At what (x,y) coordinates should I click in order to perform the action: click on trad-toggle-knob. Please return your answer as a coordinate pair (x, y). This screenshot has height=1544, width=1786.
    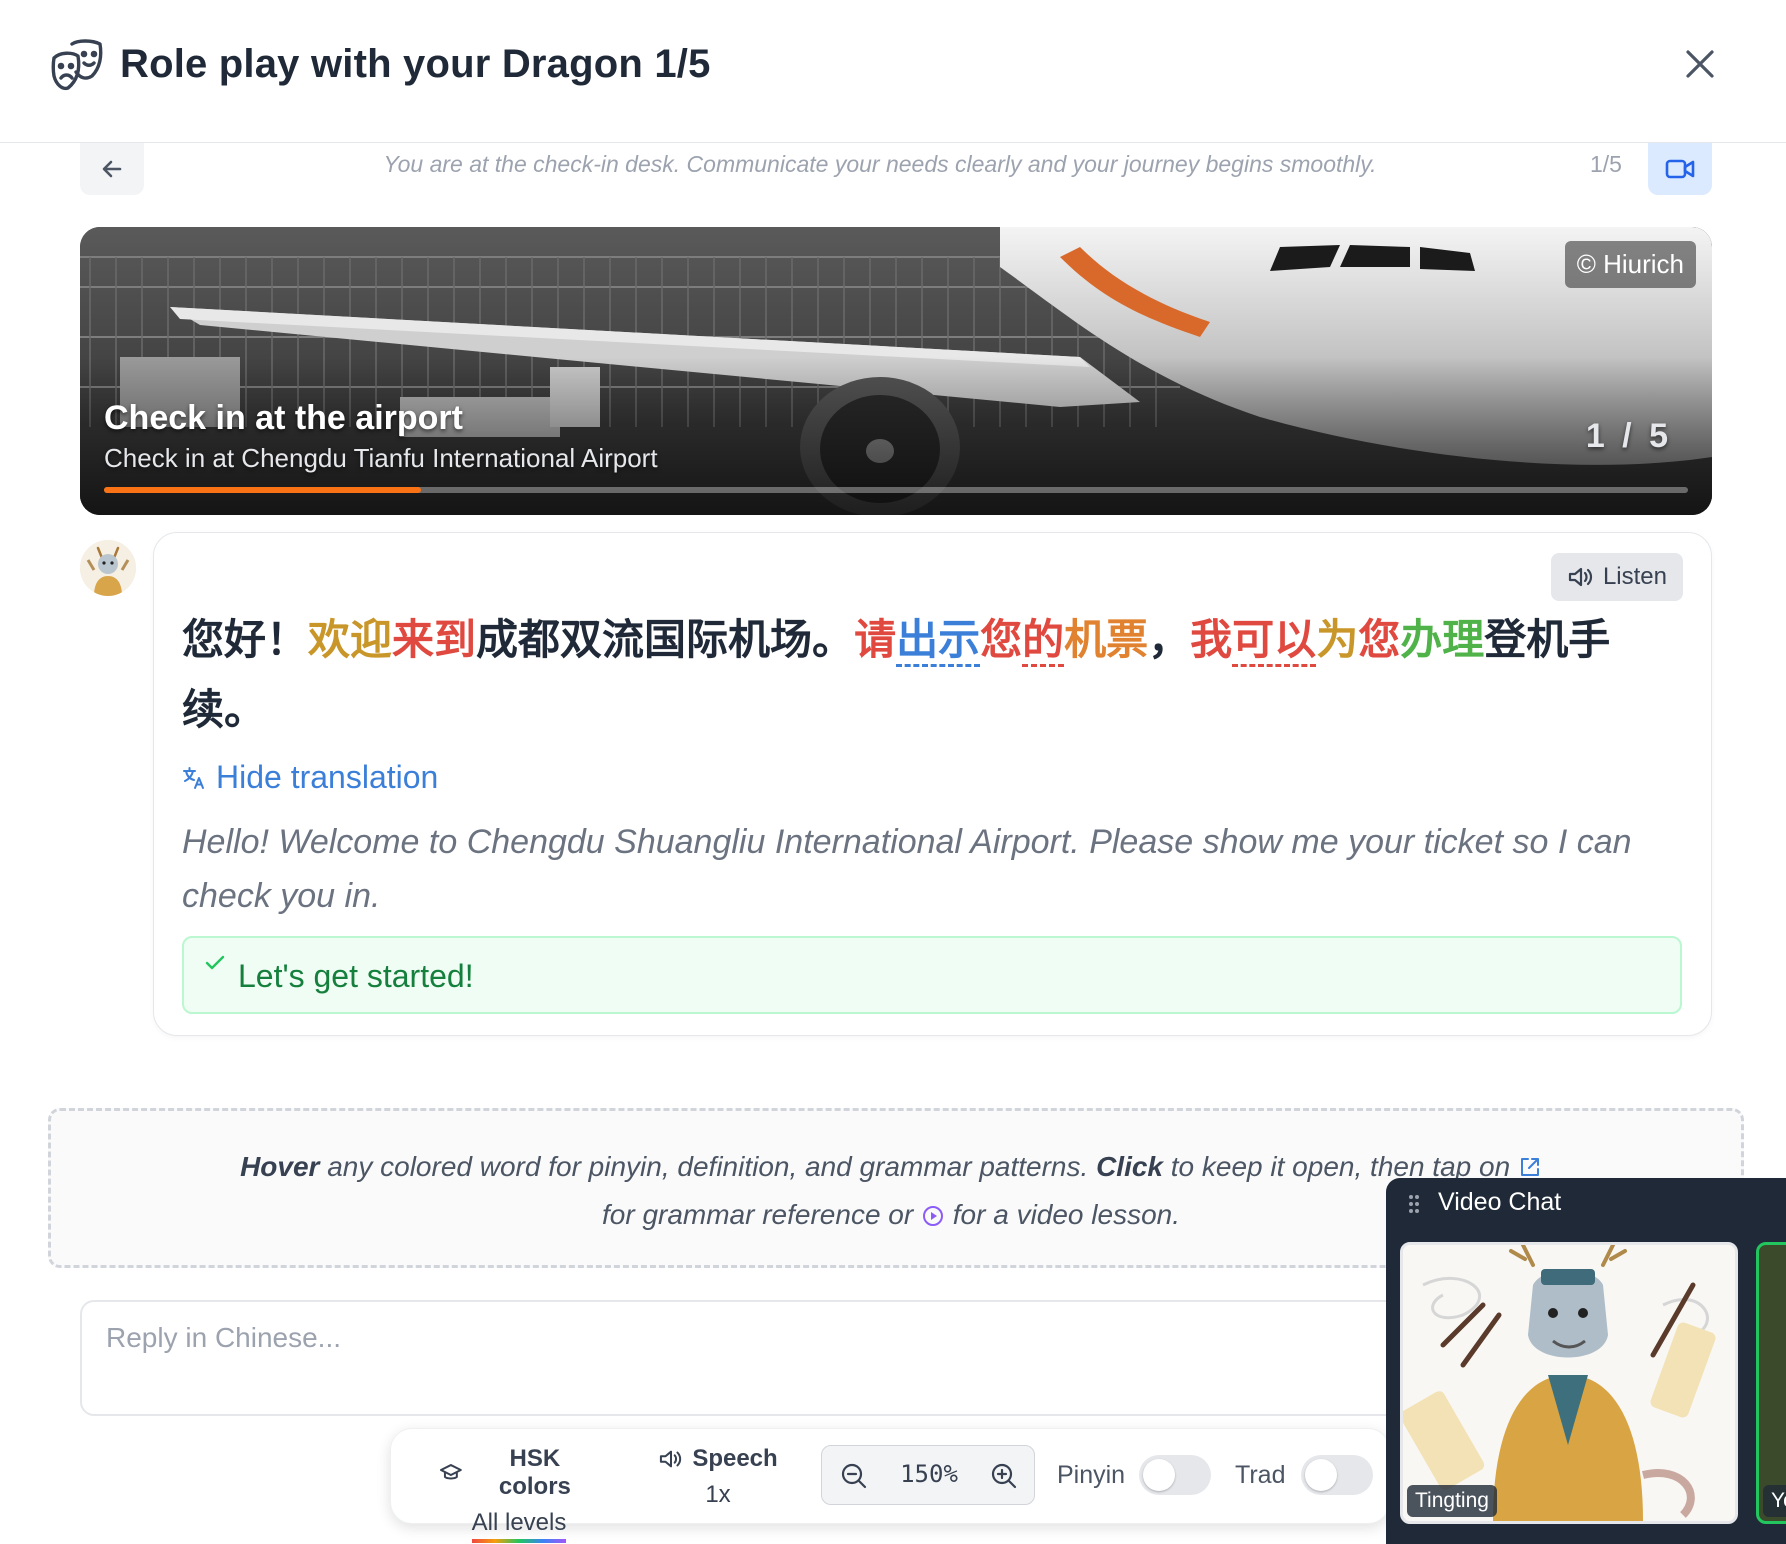
    Looking at the image, I should click on (1321, 1475).